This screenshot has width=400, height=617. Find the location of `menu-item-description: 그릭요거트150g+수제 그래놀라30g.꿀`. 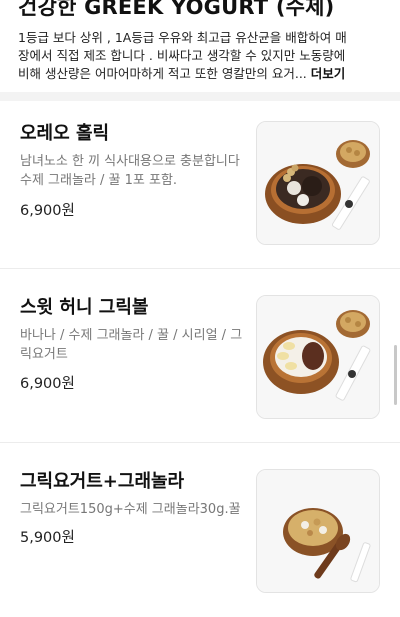

menu-item-description: 그릭요거트150g+수제 그래놀라30g.꿀 is located at coordinates (132, 509).